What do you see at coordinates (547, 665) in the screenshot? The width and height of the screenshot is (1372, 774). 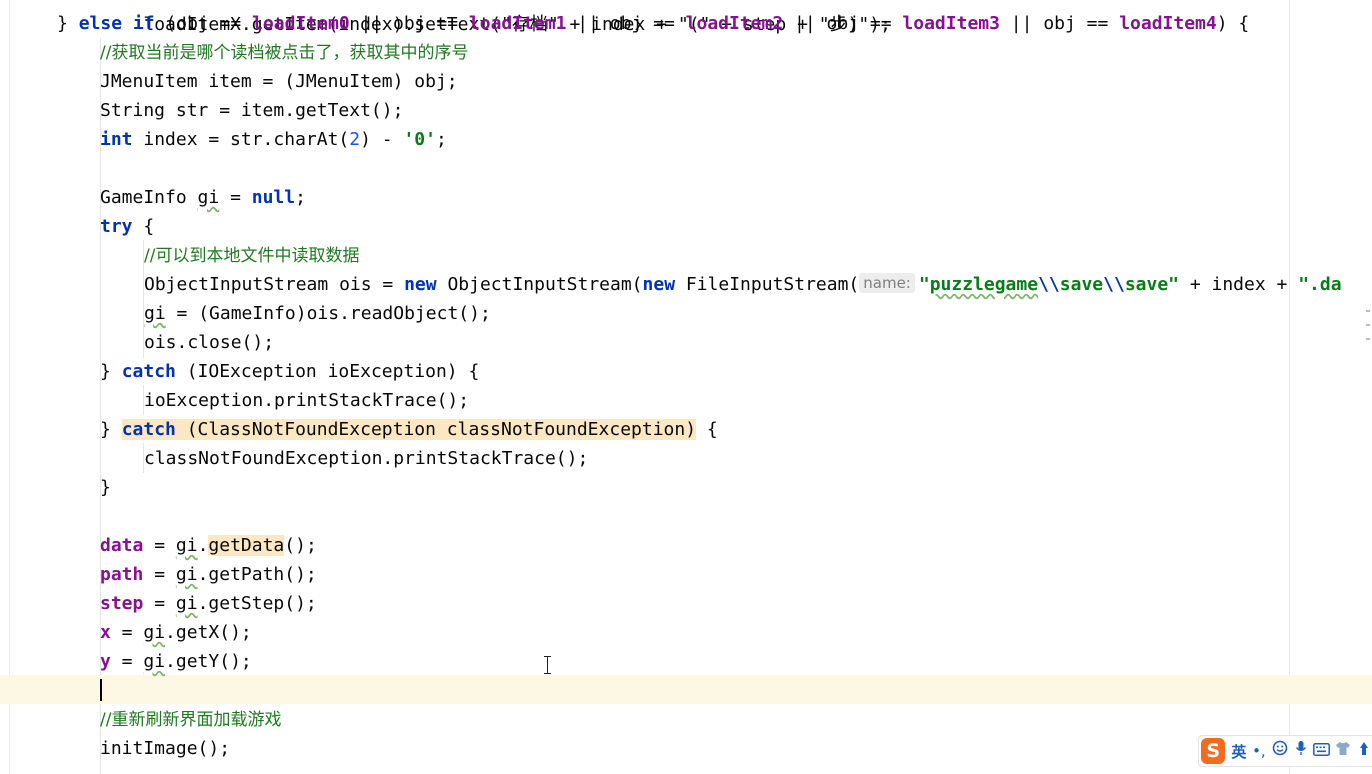 I see `mouse-ibeam-cursor` at bounding box center [547, 665].